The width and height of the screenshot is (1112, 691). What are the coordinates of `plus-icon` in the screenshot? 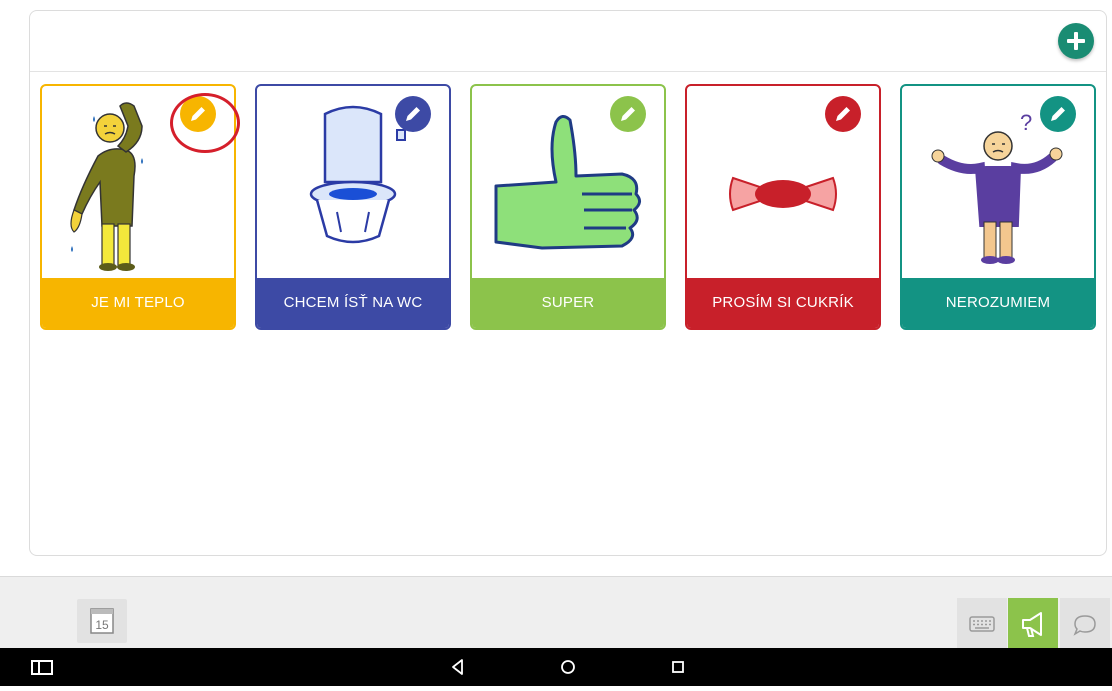 It's located at (1076, 41).